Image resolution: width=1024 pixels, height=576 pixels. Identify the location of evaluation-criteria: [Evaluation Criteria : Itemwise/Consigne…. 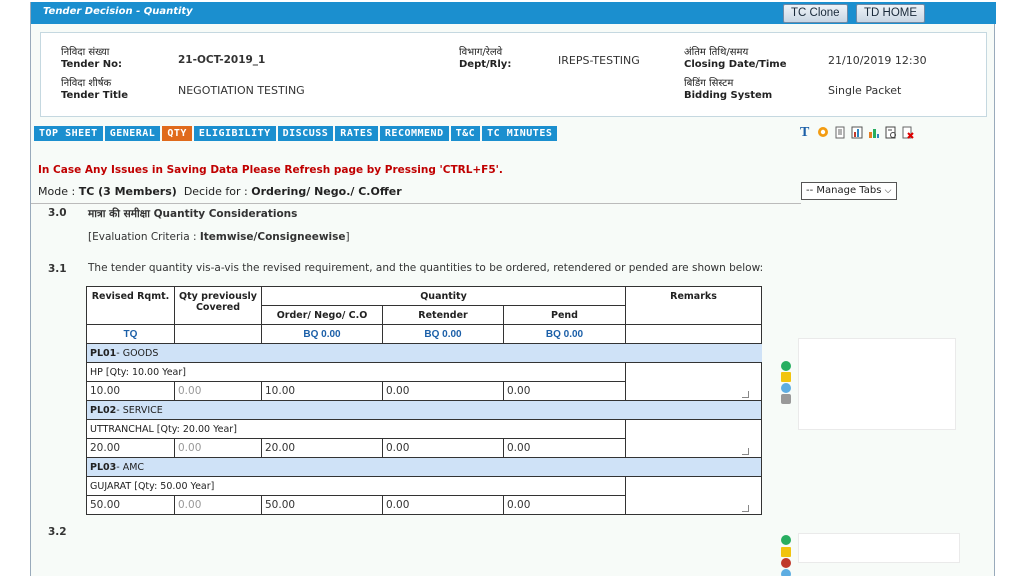
(219, 237).